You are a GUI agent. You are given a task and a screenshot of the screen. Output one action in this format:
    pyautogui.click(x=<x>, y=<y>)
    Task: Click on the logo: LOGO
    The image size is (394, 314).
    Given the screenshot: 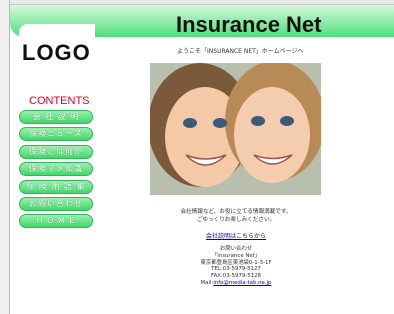 What is the action you would take?
    pyautogui.click(x=56, y=52)
    